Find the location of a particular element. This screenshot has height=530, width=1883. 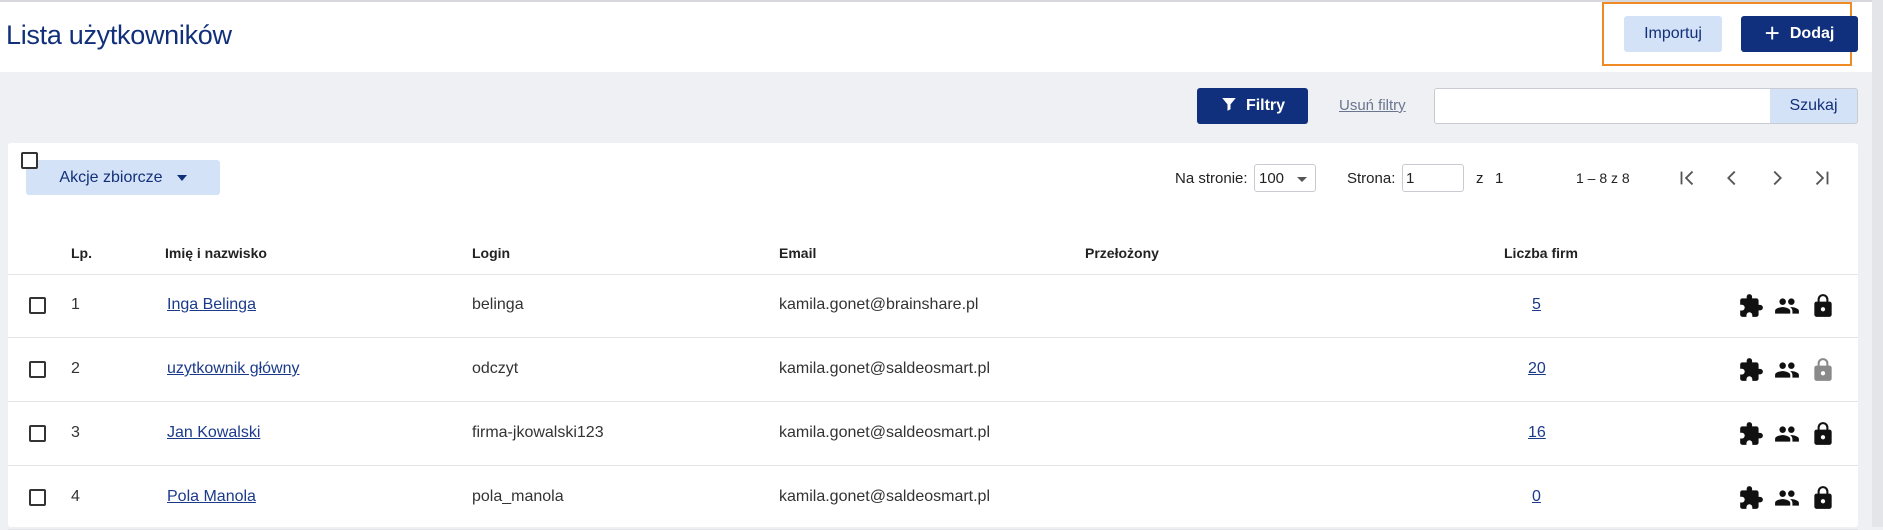

plus-icon: + is located at coordinates (1772, 32).